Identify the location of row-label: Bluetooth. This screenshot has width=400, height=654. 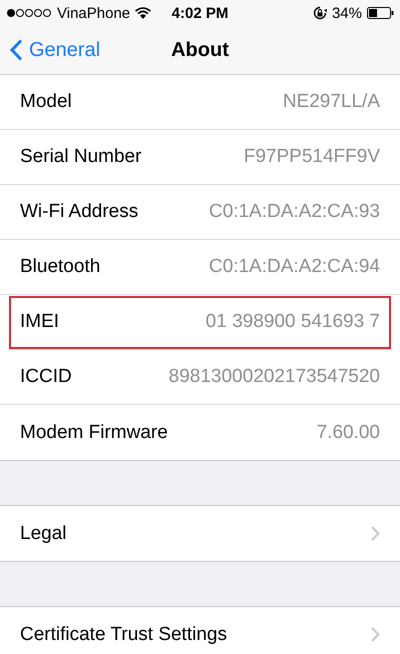
(60, 267).